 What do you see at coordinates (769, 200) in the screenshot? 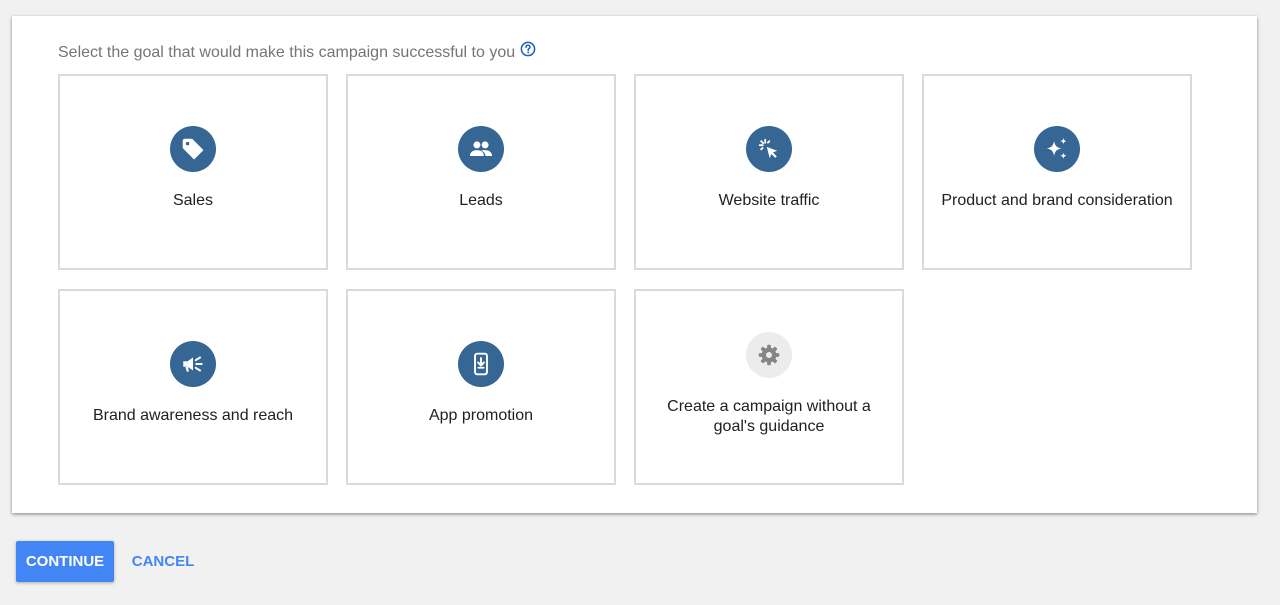
I see `goal-label: Website traffic` at bounding box center [769, 200].